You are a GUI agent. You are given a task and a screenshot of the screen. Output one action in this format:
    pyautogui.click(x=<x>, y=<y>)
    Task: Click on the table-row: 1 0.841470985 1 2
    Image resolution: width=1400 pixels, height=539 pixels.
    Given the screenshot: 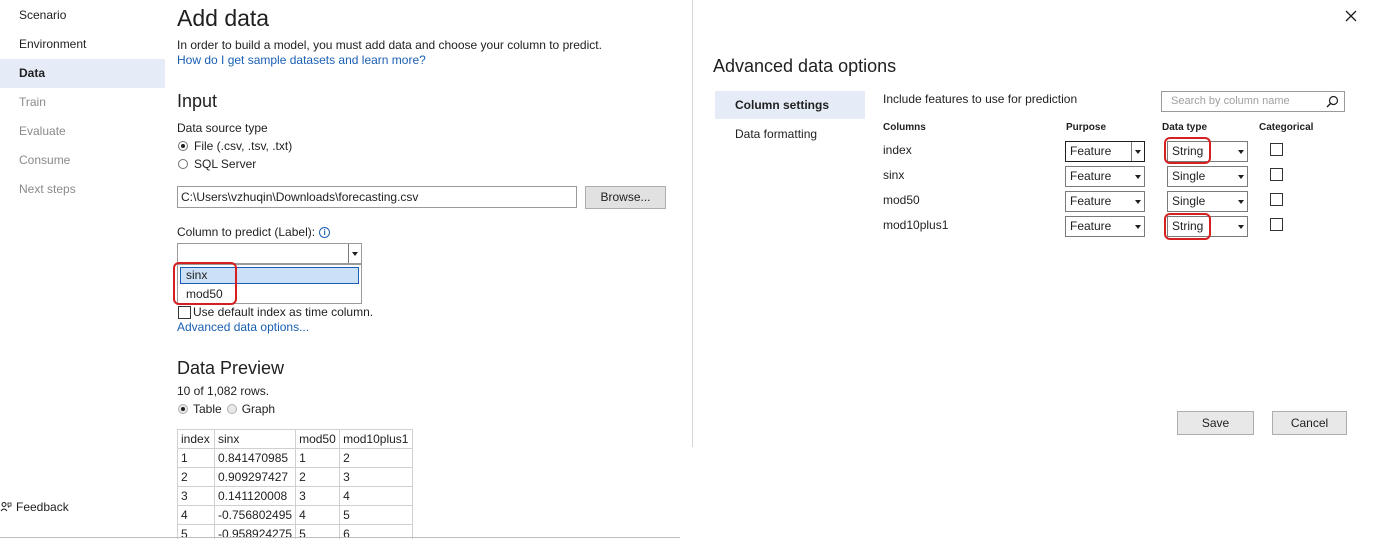 What is the action you would take?
    pyautogui.click(x=295, y=458)
    